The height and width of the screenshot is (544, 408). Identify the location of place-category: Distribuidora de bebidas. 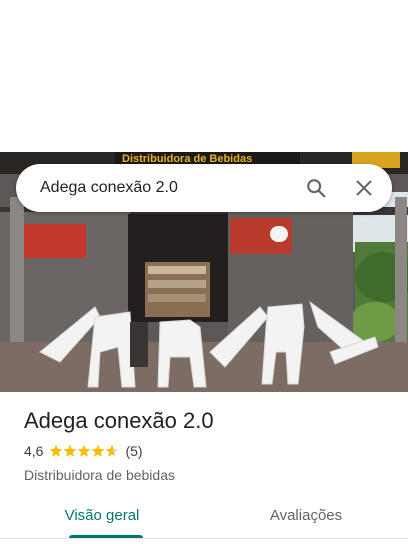
(208, 475).